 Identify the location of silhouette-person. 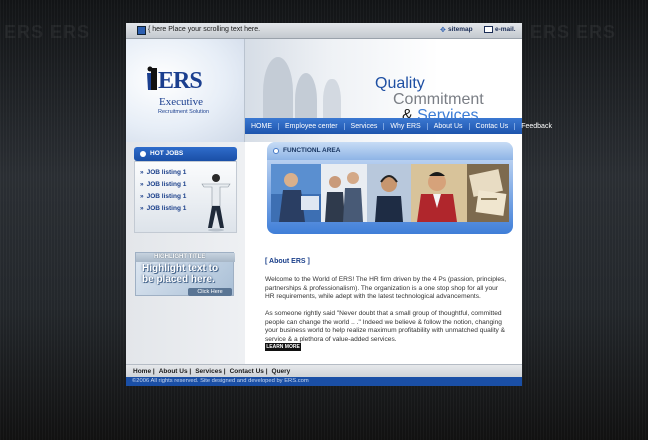
(278, 92).